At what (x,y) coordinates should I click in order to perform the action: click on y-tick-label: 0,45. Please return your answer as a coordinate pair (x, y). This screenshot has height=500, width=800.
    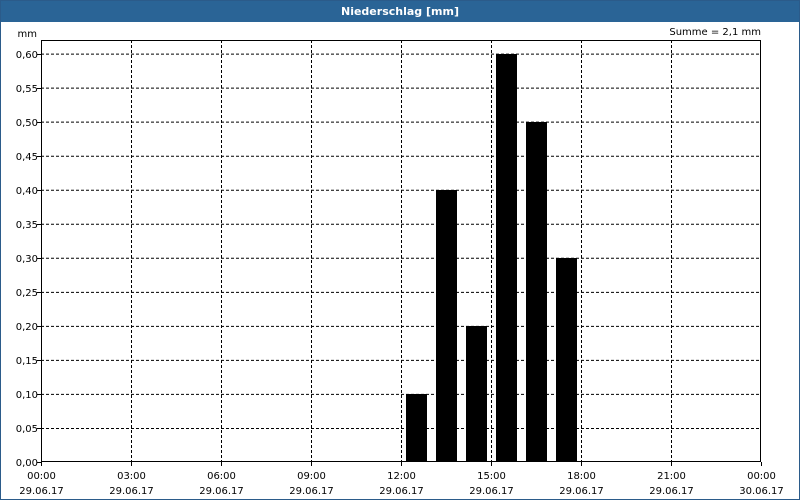
    Looking at the image, I should click on (27, 157).